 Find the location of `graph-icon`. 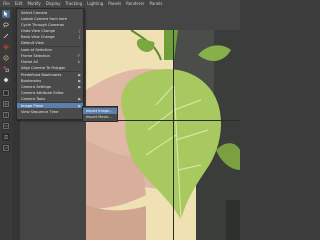

graph-icon is located at coordinates (6, 148).